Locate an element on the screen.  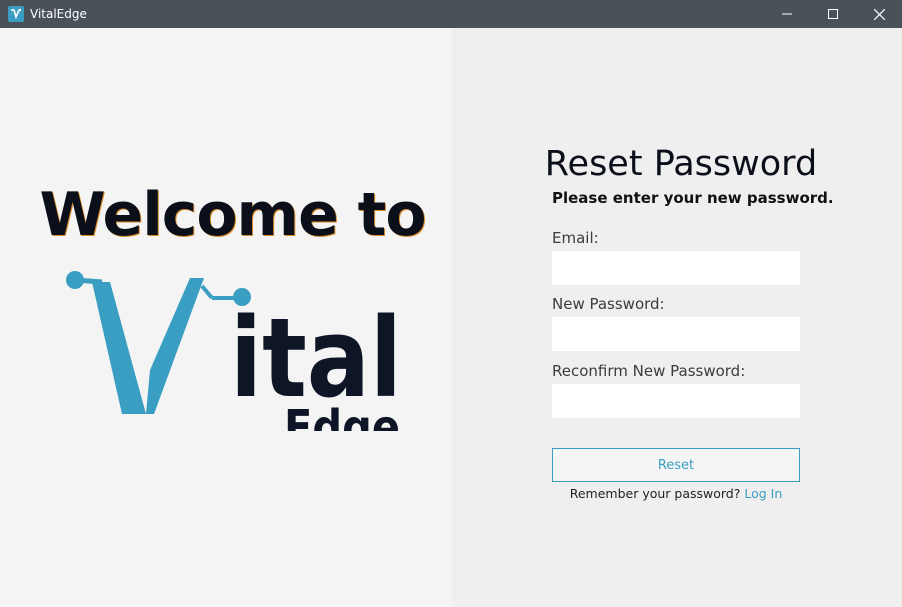
close-icon is located at coordinates (879, 14).